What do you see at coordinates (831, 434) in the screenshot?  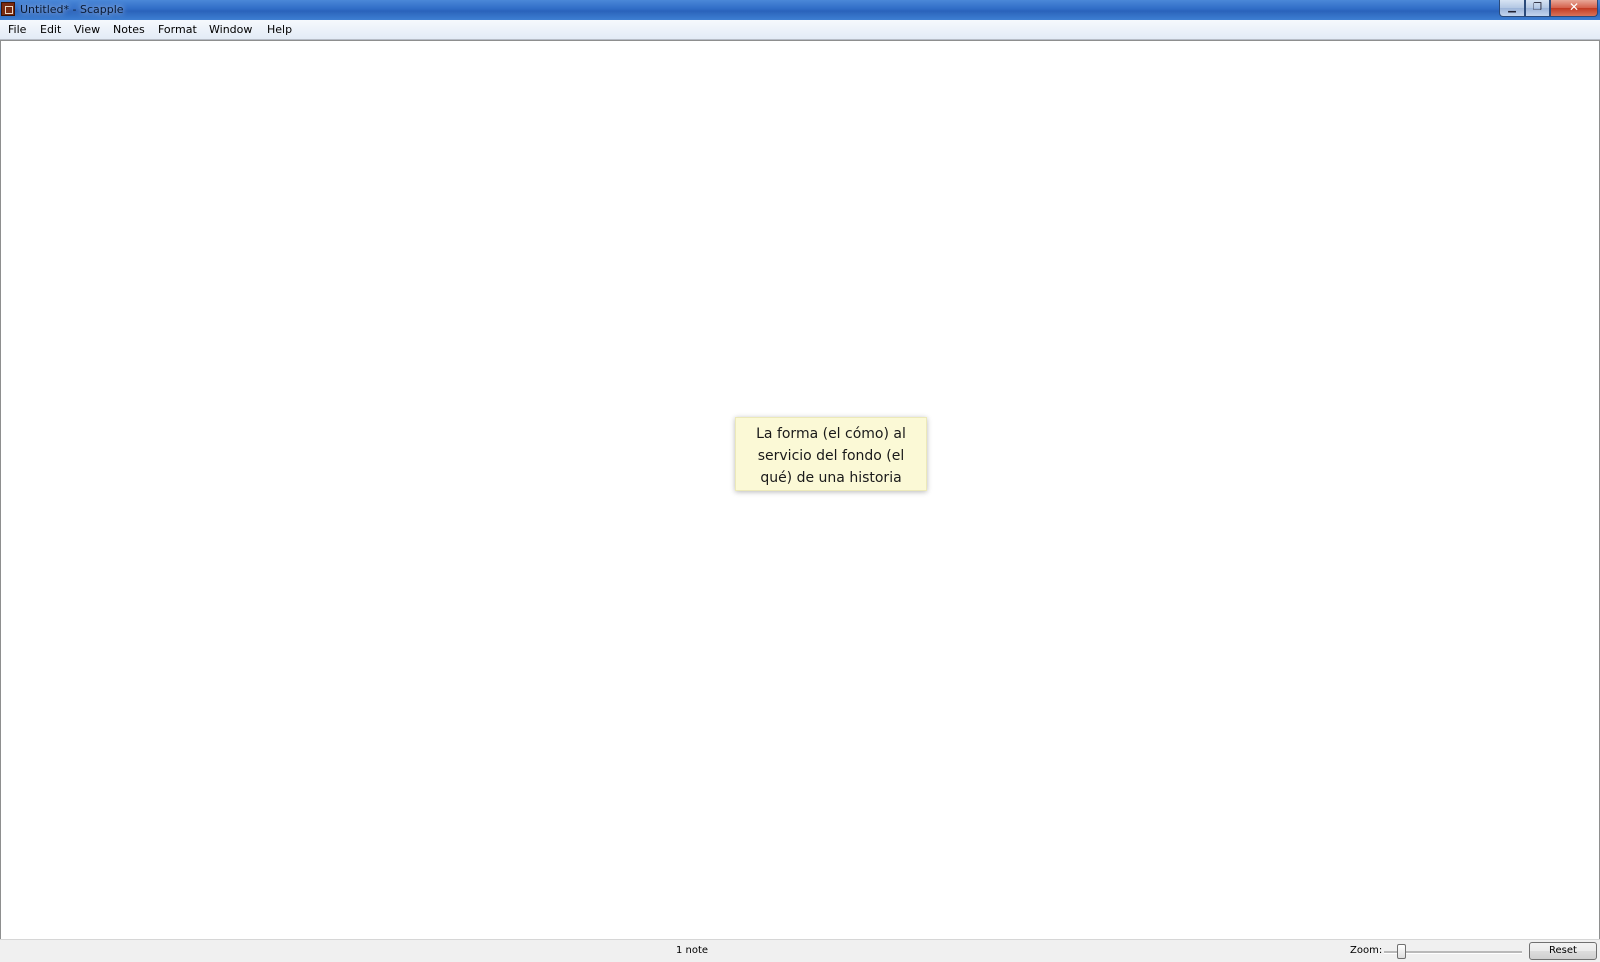 I see `note-text-line: La forma (el cómo) al` at bounding box center [831, 434].